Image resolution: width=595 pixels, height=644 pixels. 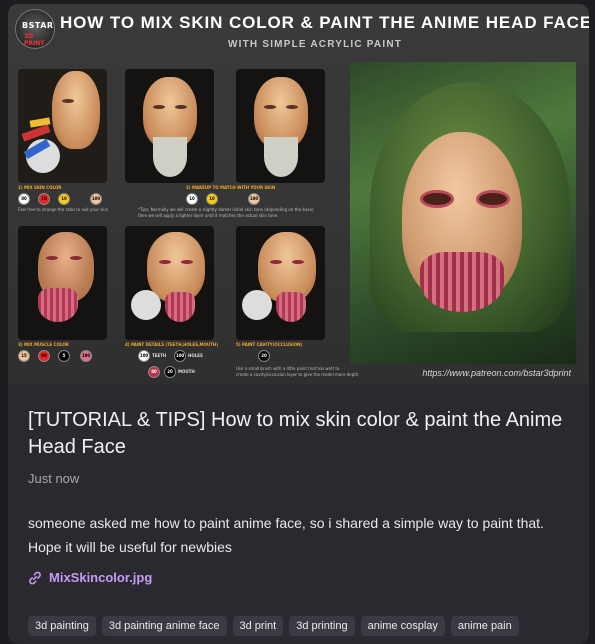 I want to click on tag-anime-cosplay: anime cosplay, so click(x=402, y=626).